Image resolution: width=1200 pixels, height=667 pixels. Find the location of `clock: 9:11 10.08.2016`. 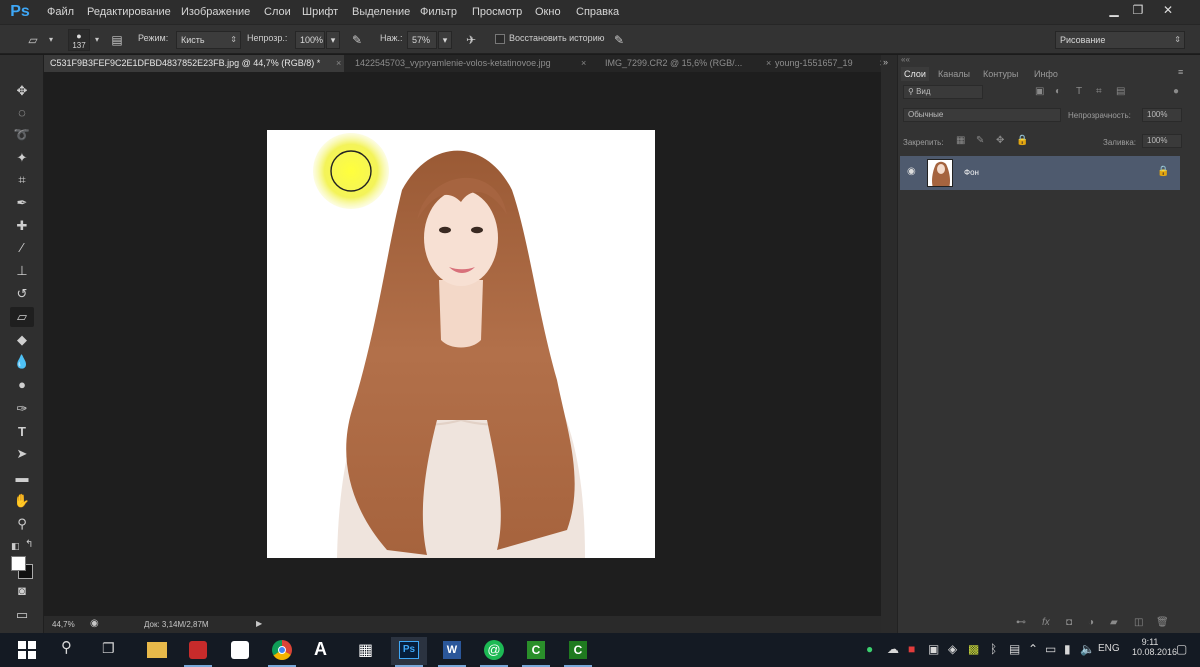

clock: 9:11 10.08.2016 is located at coordinates (1154, 647).